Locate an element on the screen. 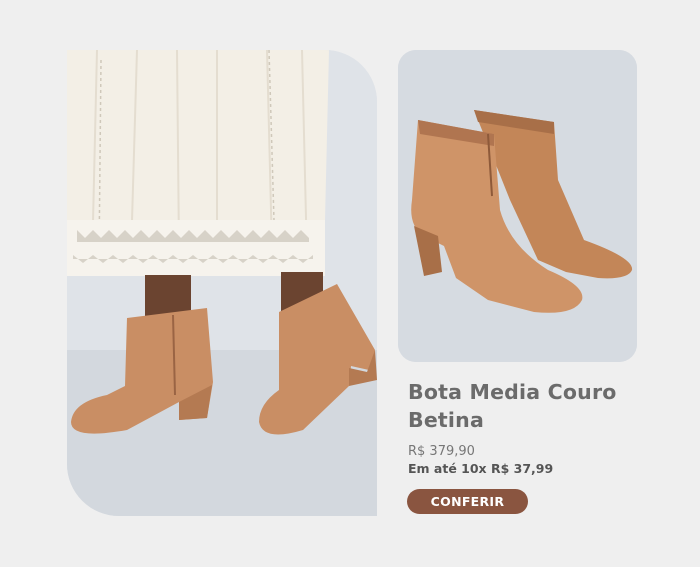  product-title: Bota Media Couro Betina is located at coordinates (512, 406).